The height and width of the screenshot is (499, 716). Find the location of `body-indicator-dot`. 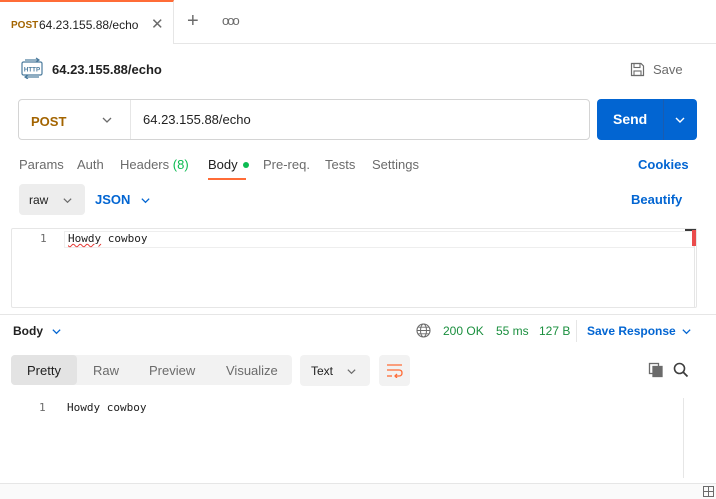

body-indicator-dot is located at coordinates (245, 164).